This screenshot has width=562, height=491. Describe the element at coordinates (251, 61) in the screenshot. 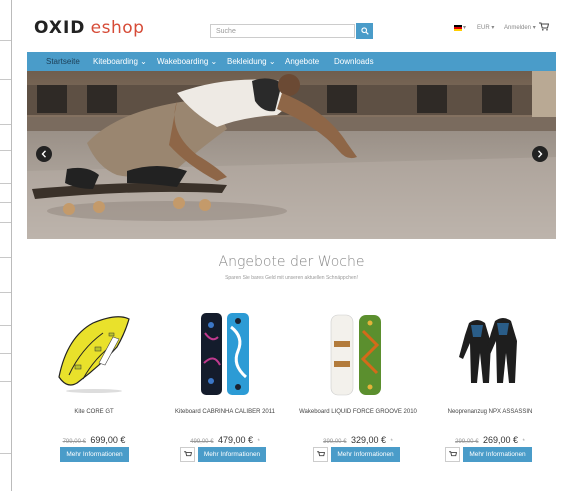

I see `nav-item-bekleidung: Bekleidung ⌄` at that location.